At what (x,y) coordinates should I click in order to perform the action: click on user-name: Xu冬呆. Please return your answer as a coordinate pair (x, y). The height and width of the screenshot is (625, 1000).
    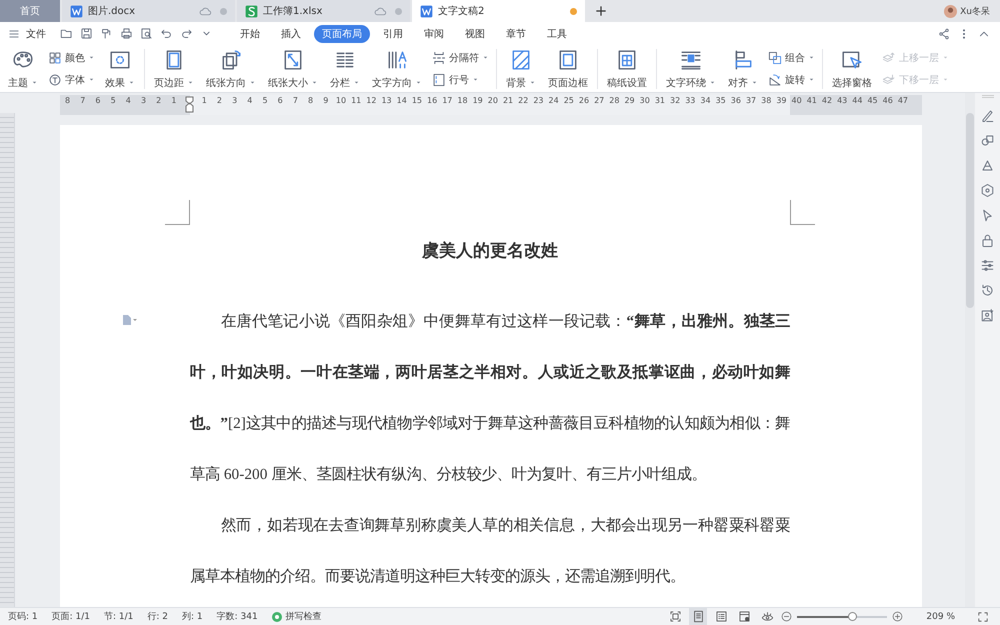
    Looking at the image, I should click on (975, 11).